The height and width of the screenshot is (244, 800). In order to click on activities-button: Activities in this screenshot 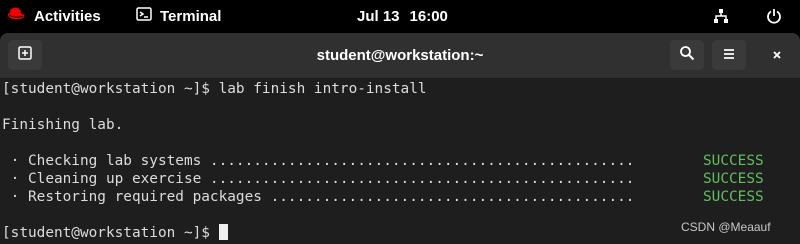, I will do `click(53, 16)`.